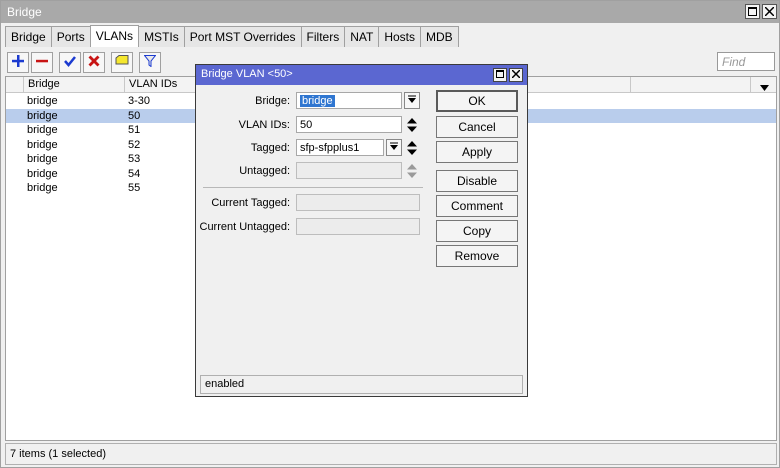  Describe the element at coordinates (349, 124) in the screenshot. I see `vlan-ids-input: 50` at that location.